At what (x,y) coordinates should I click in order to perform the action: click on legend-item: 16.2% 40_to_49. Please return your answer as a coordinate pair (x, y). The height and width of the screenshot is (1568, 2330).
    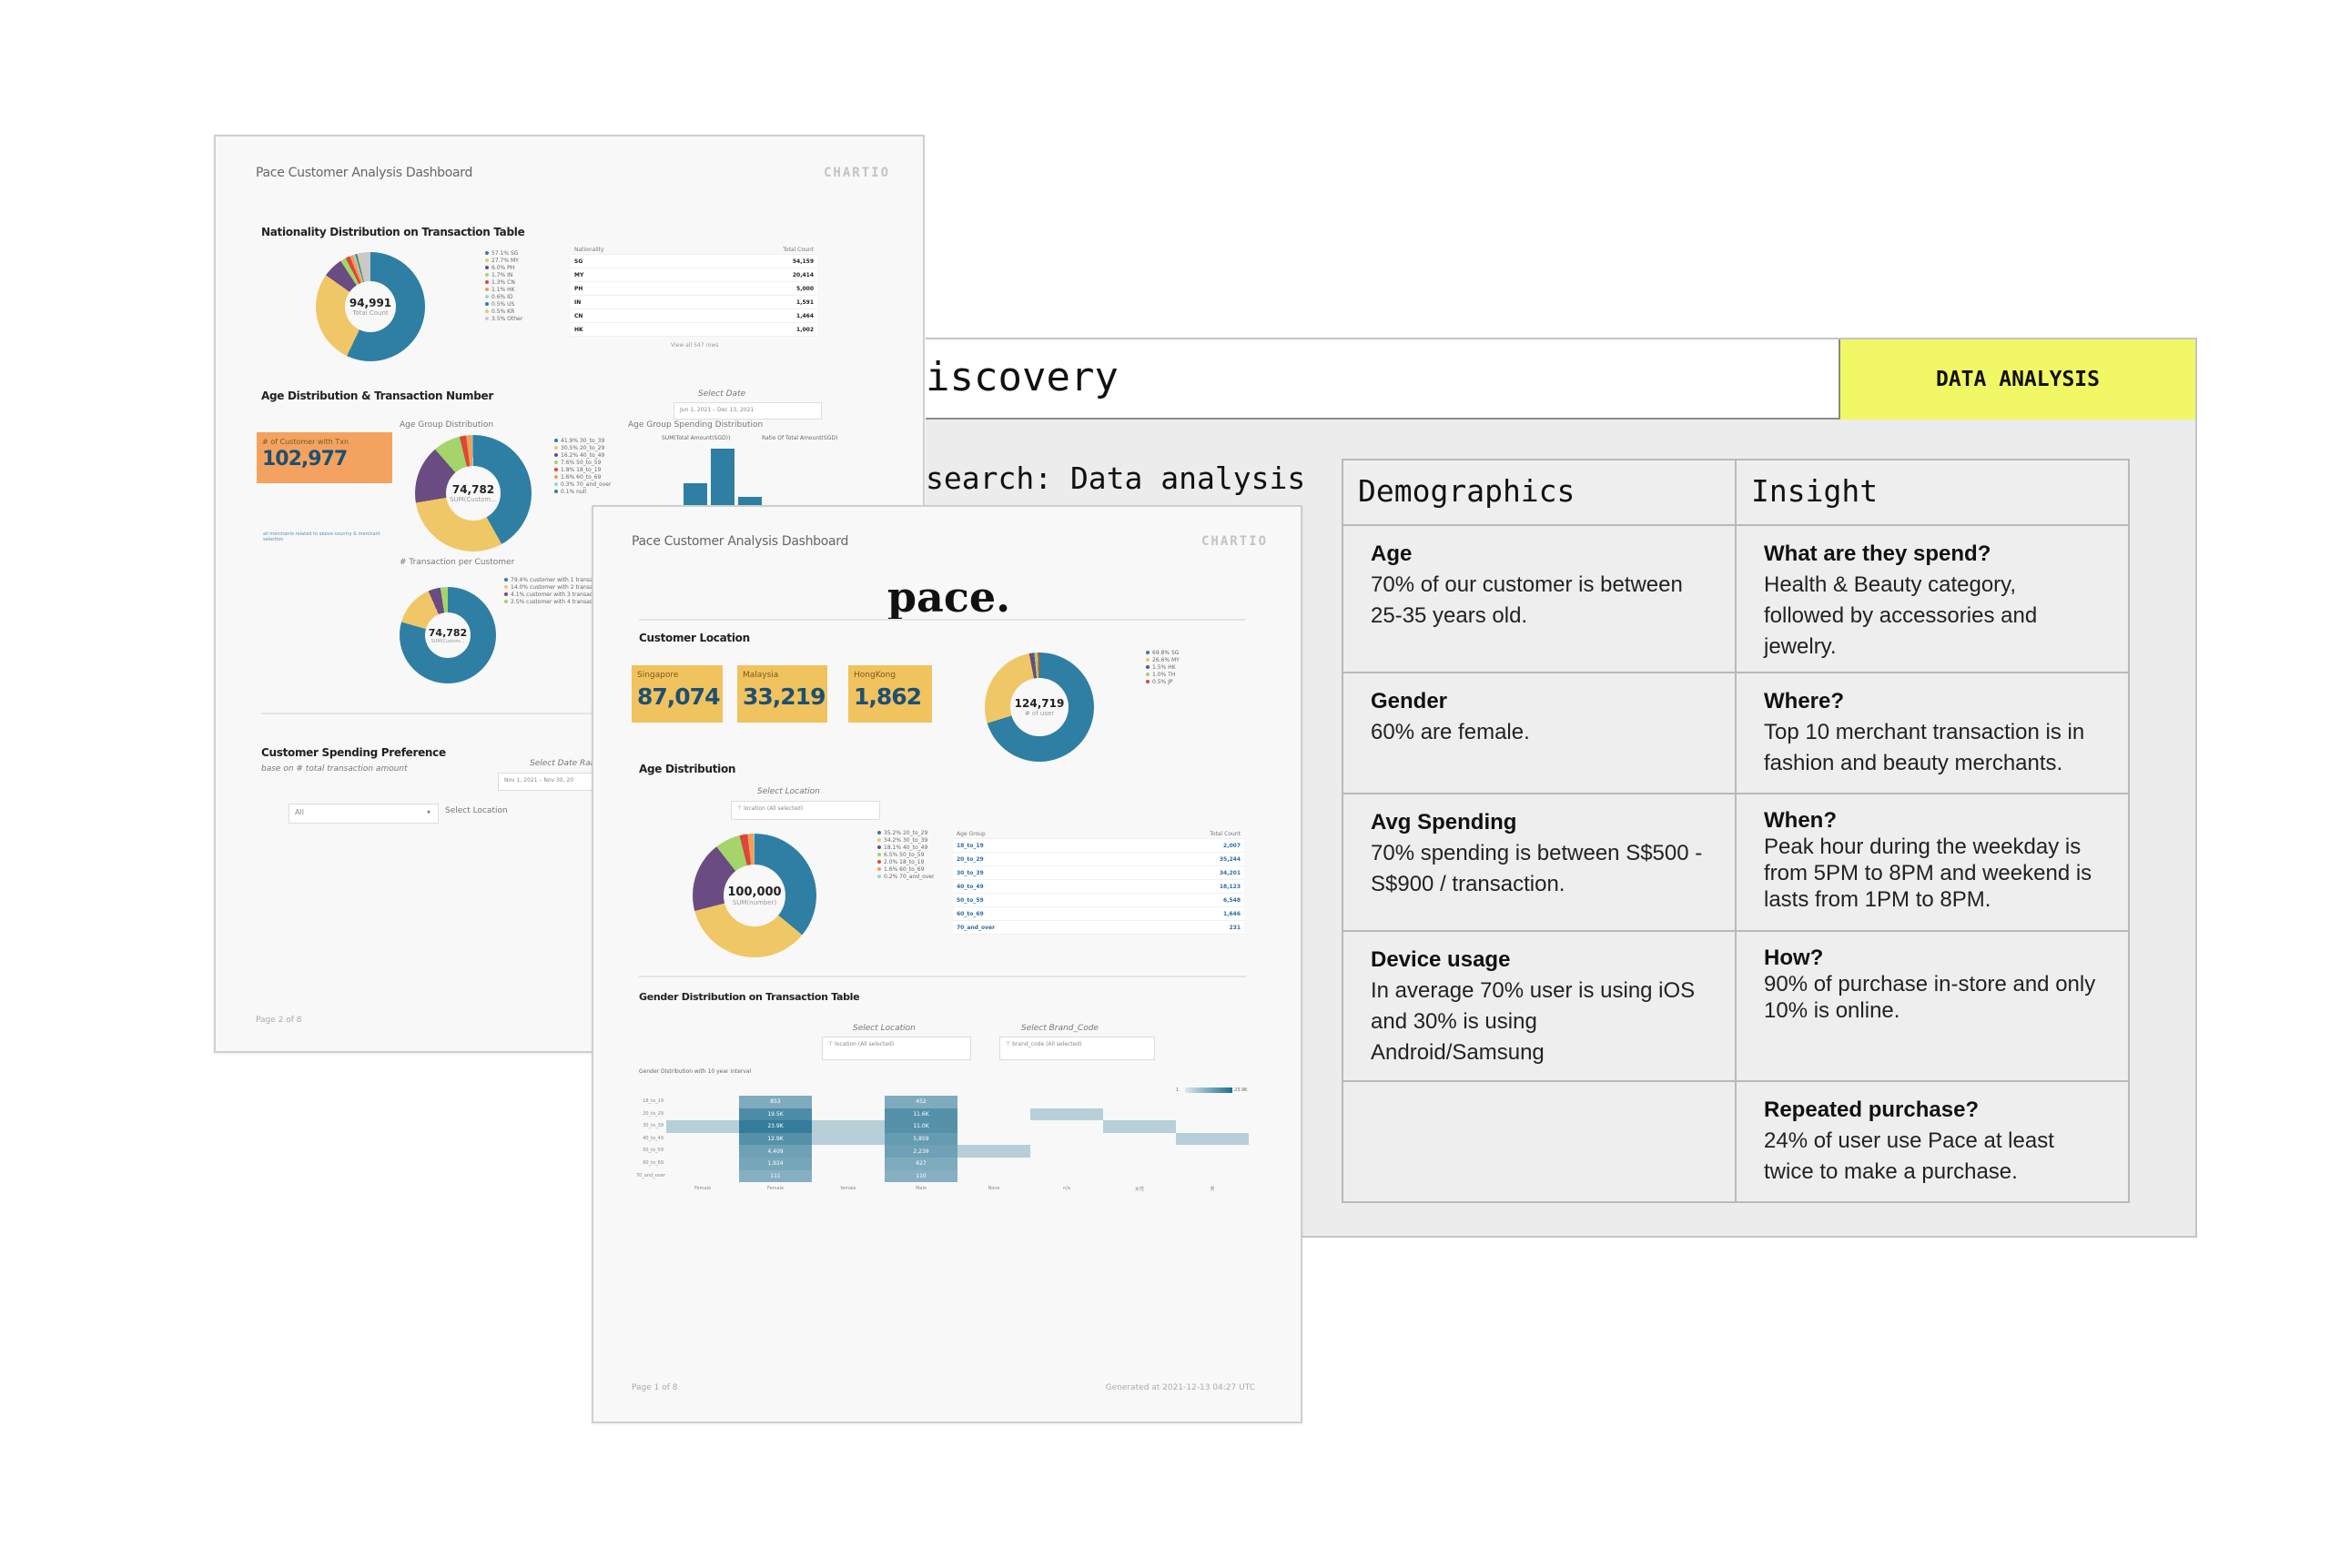
    Looking at the image, I should click on (582, 455).